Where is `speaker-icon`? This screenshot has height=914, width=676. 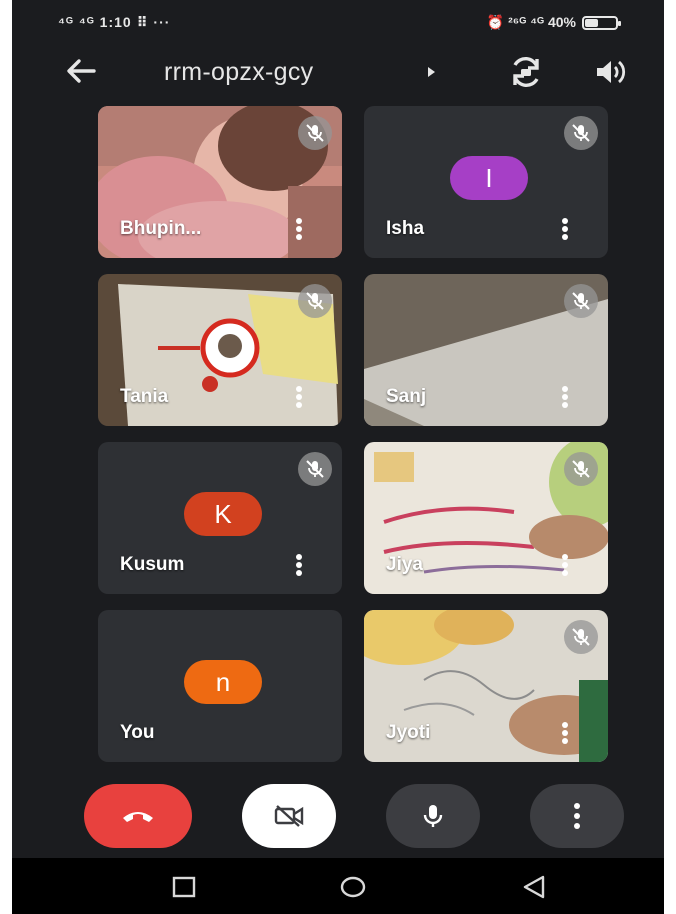 speaker-icon is located at coordinates (611, 72).